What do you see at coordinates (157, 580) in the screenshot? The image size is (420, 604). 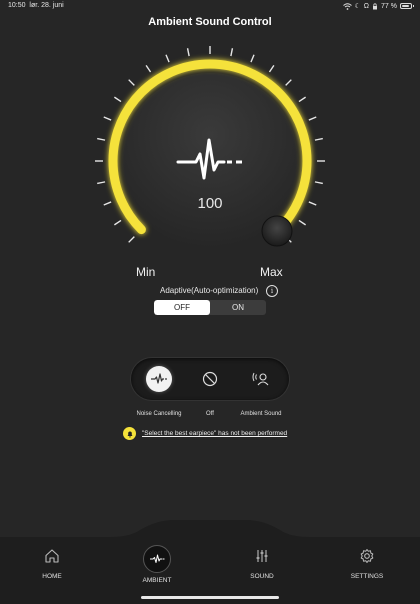 I see `nav-ambient-label: AMBIENT` at bounding box center [157, 580].